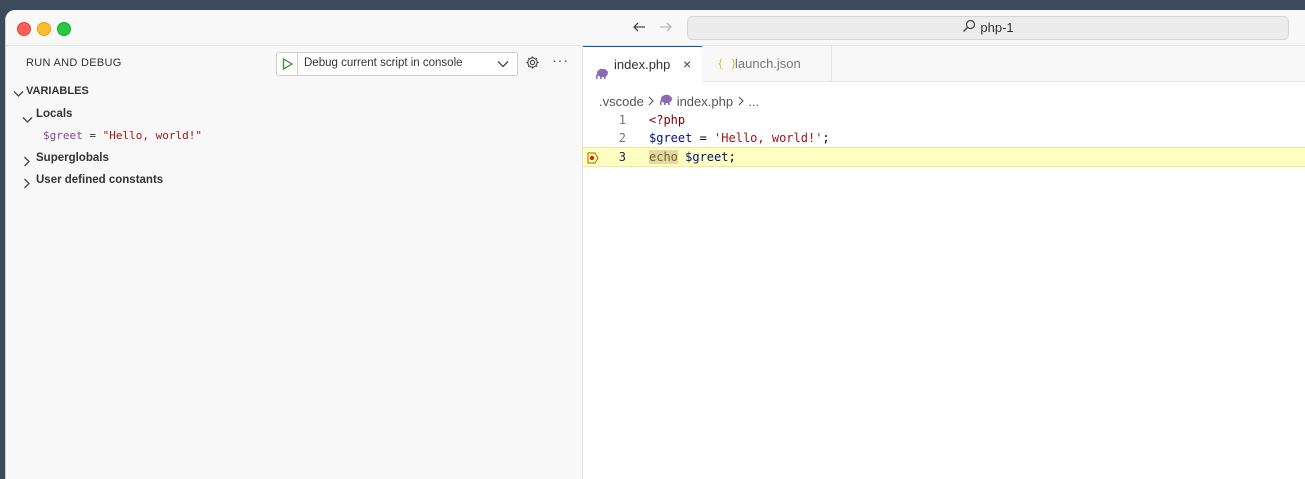  I want to click on tab-launch-json: { } launch.json, so click(767, 63).